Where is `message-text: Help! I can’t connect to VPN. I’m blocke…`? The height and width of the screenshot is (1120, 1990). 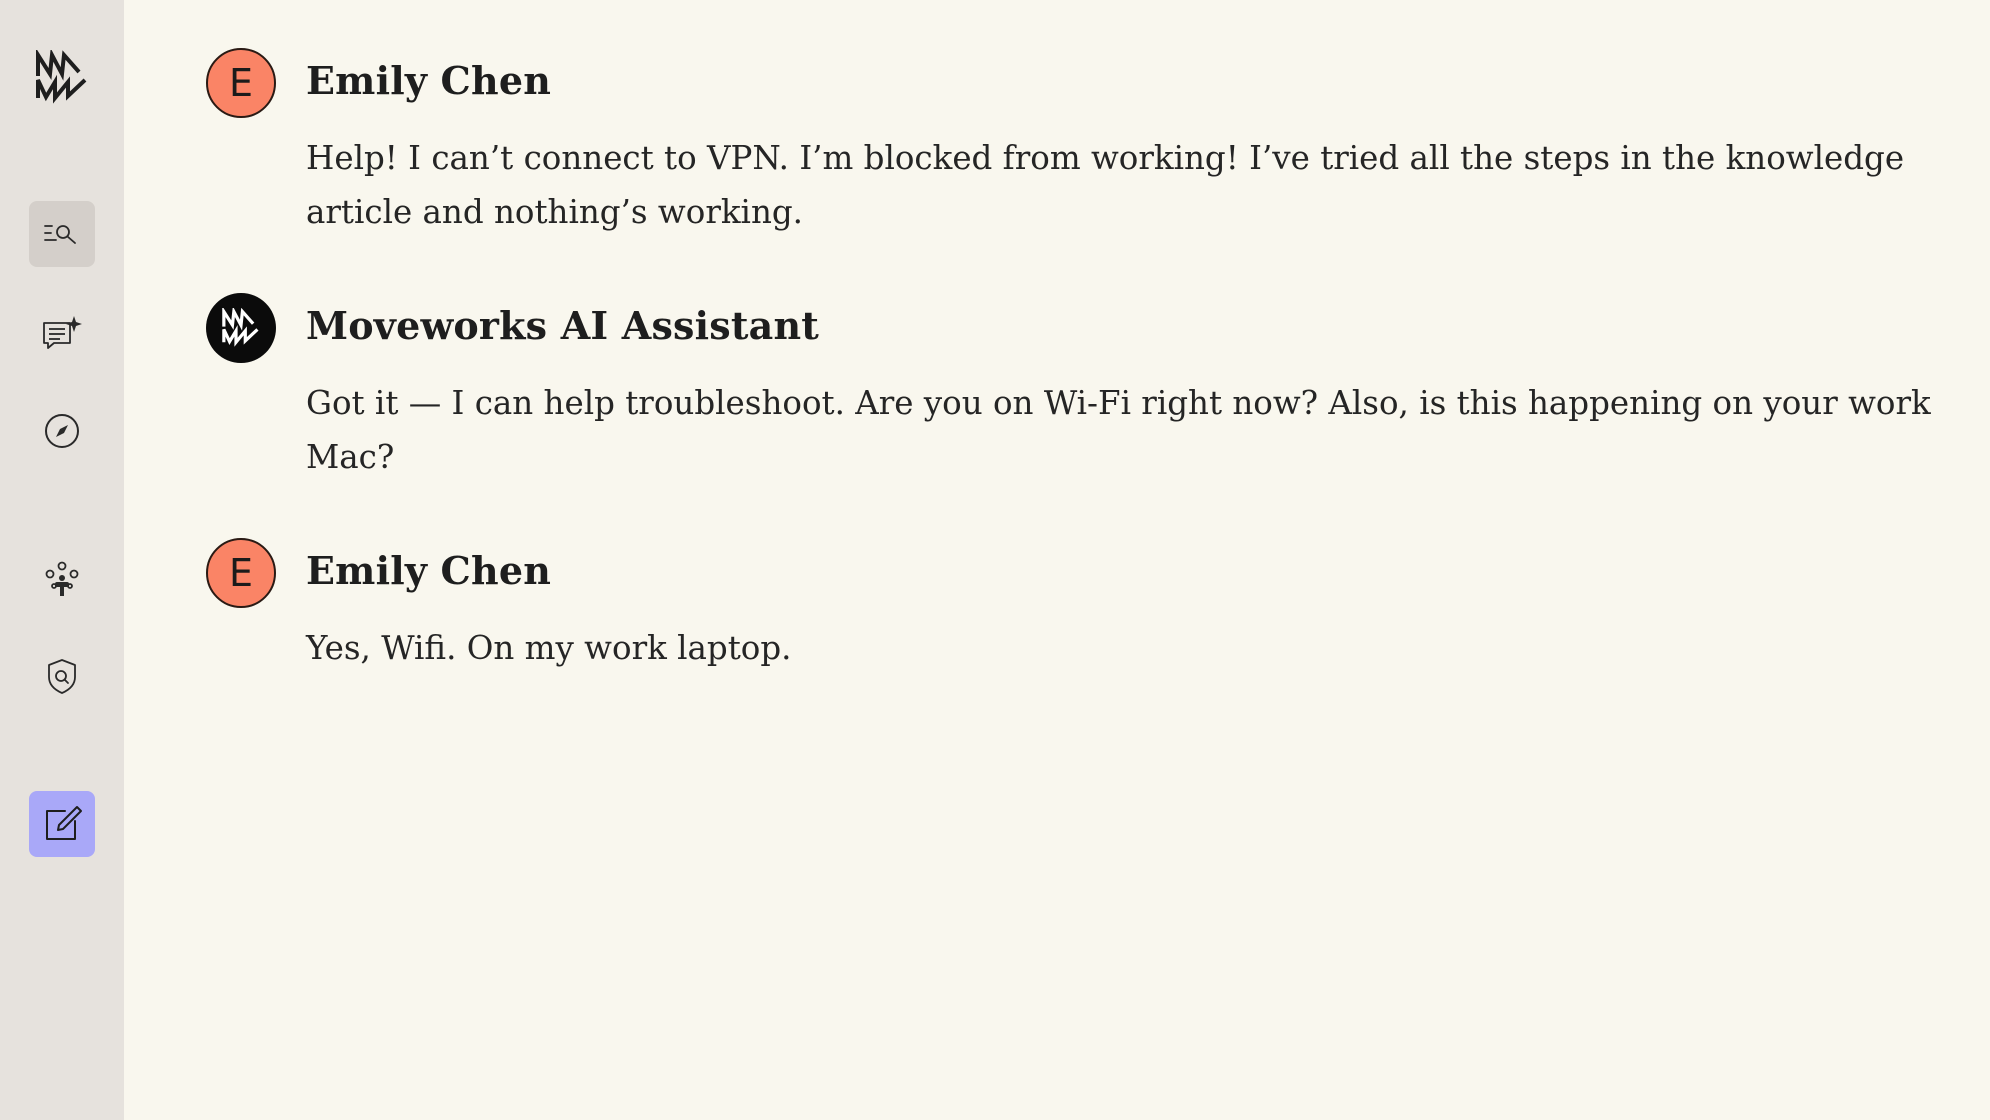 message-text: Help! I can’t connect to VPN. I’m blocke… is located at coordinates (1105, 185).